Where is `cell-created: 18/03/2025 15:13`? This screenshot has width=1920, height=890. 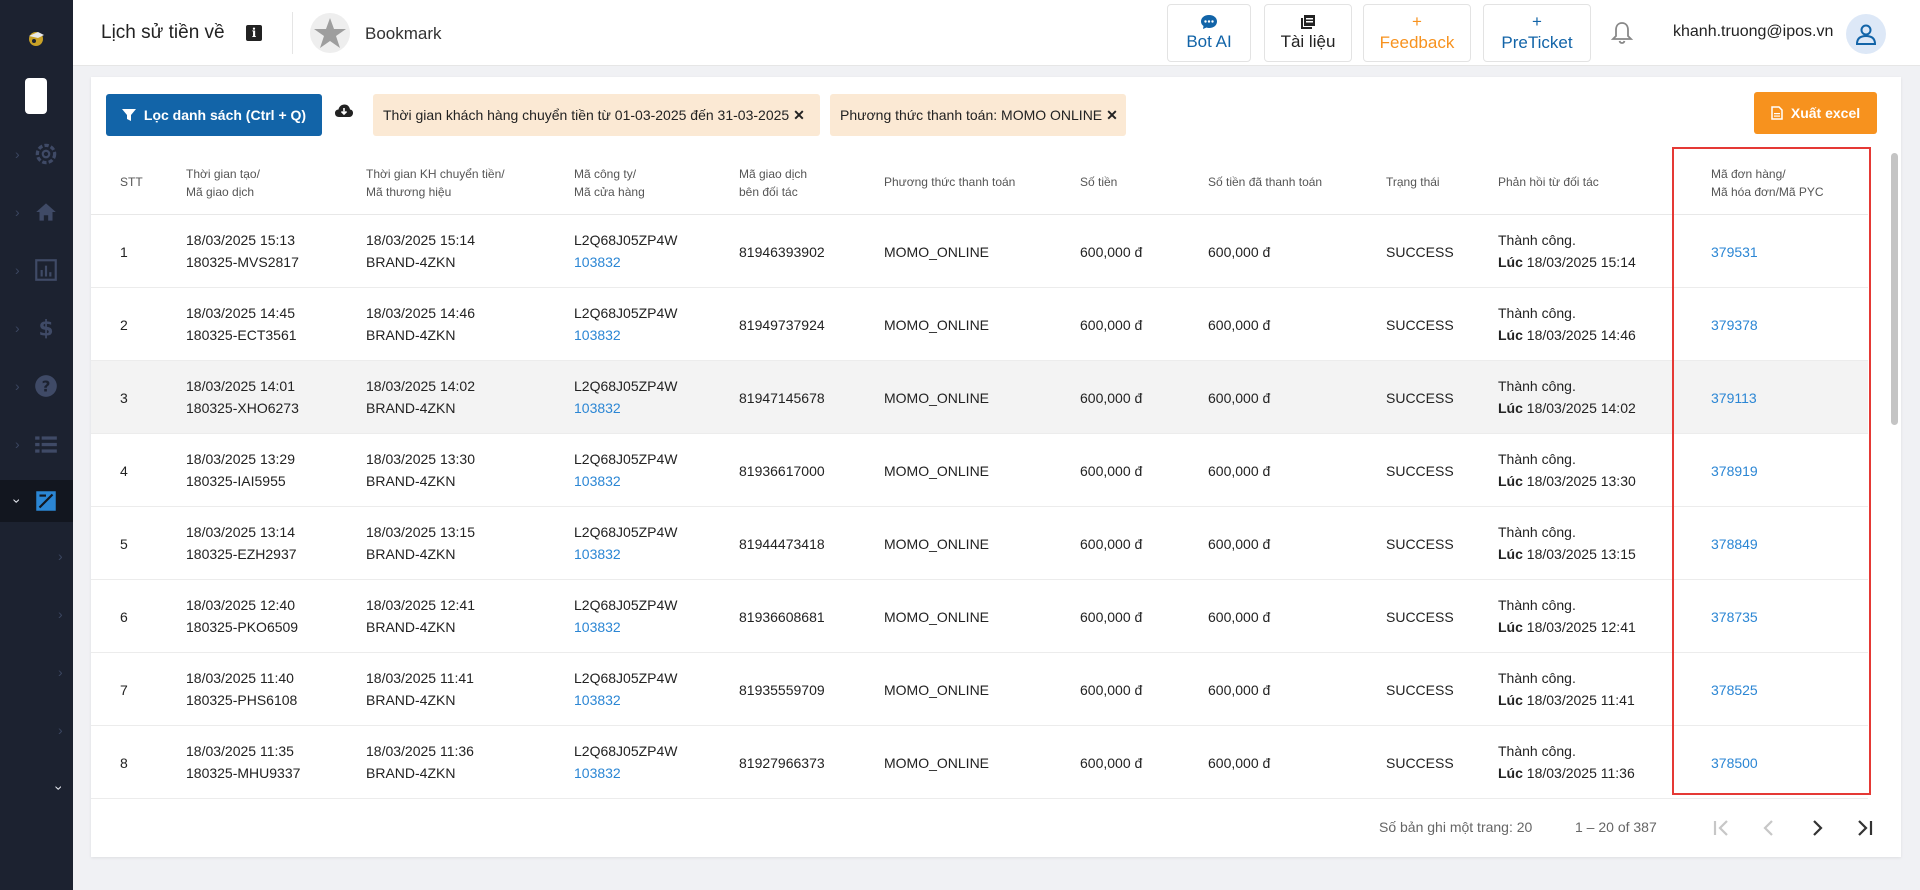 cell-created: 18/03/2025 15:13 is located at coordinates (240, 240).